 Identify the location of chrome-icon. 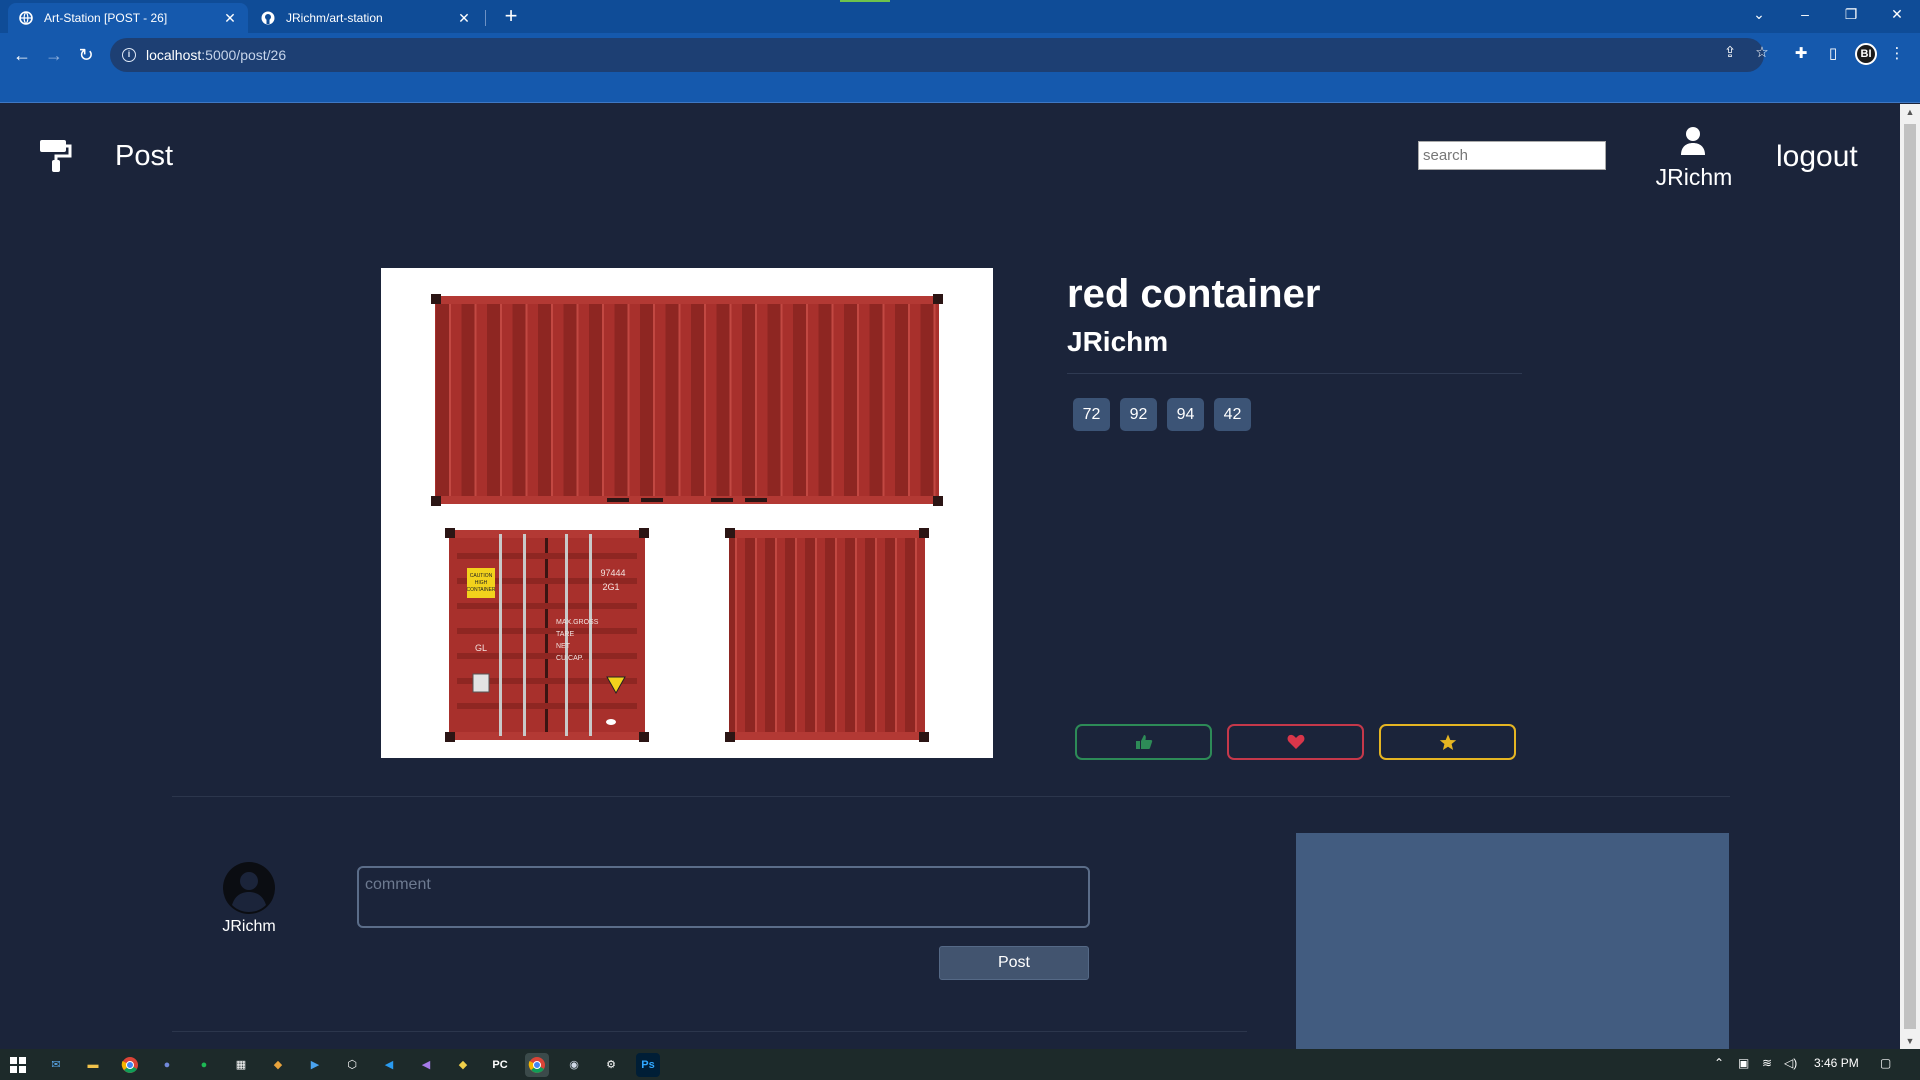
(130, 1065).